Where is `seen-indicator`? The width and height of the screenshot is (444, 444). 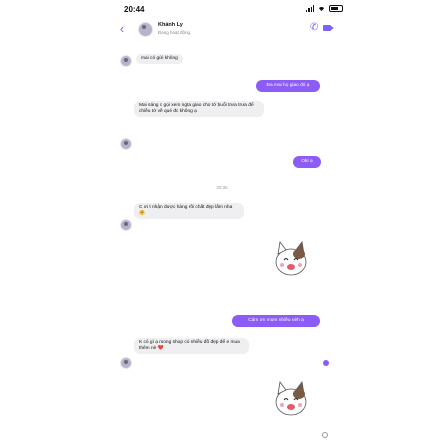
seen-indicator is located at coordinates (325, 435).